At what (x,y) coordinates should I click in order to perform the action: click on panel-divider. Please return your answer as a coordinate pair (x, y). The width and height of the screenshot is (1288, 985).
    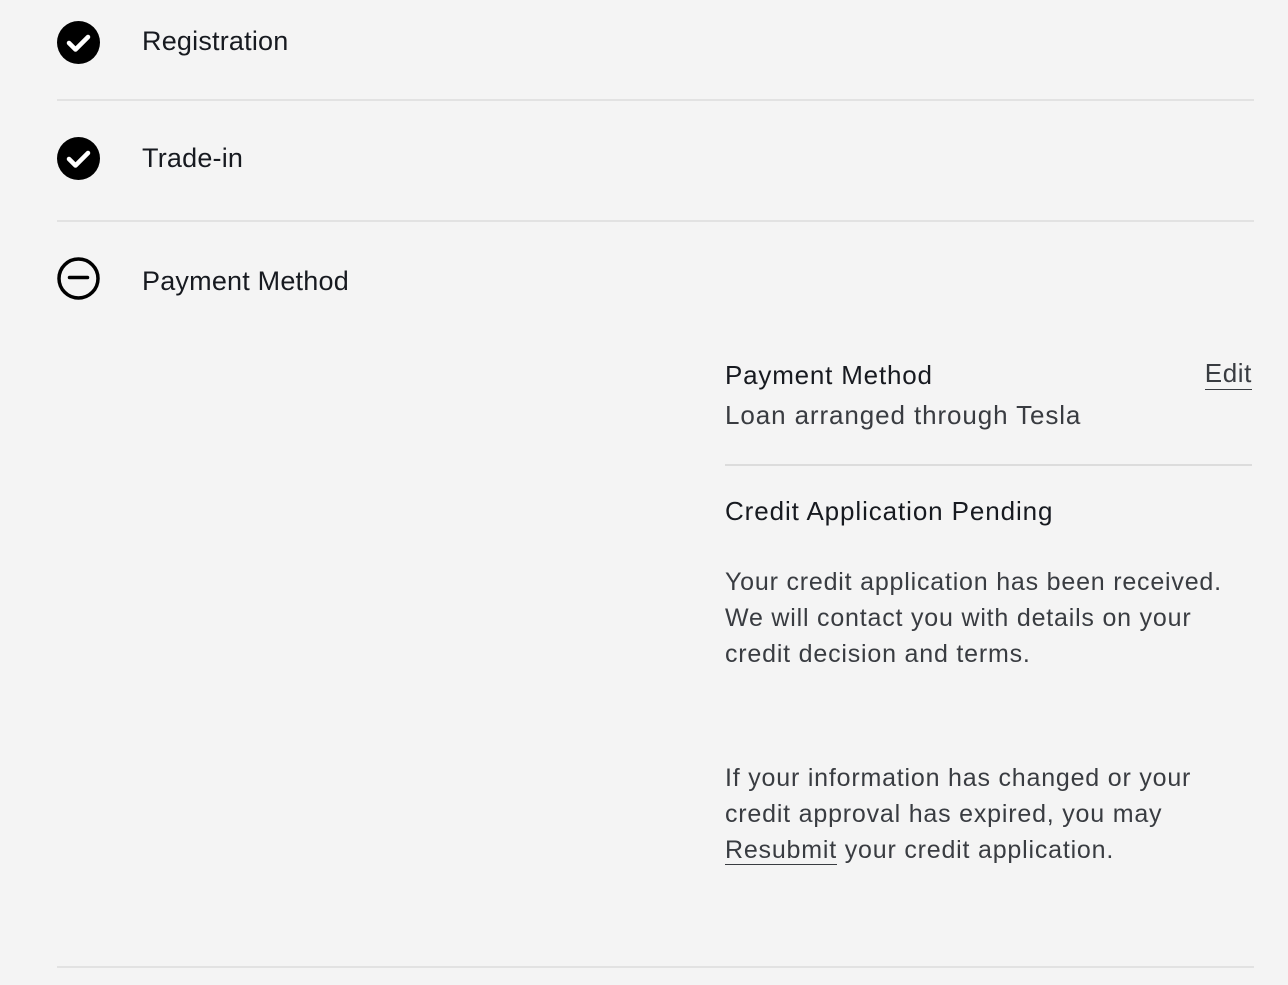
    Looking at the image, I should click on (988, 465).